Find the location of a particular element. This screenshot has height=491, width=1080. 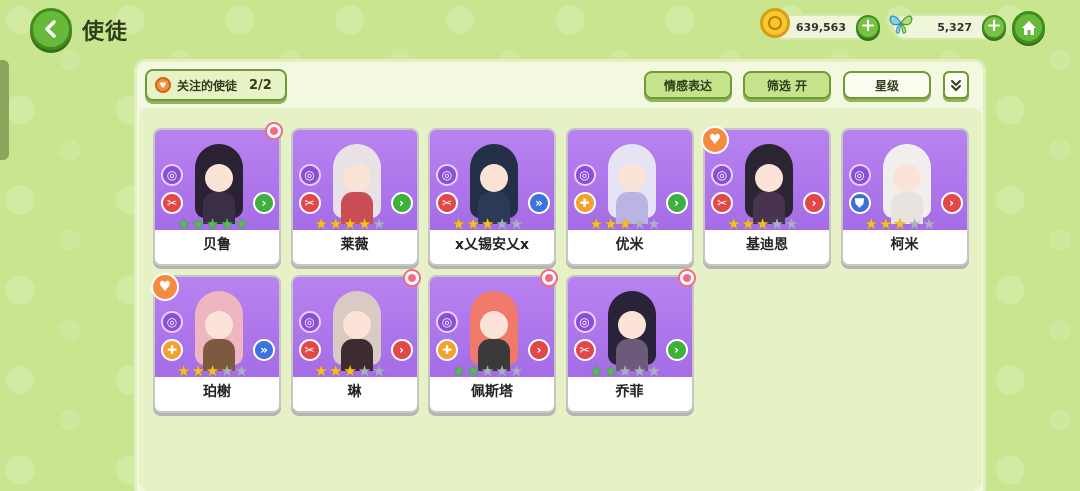

apostle-card: ◎ ✚ › ★ ★ ★ ★ ★ 优米 is located at coordinates (629, 197).